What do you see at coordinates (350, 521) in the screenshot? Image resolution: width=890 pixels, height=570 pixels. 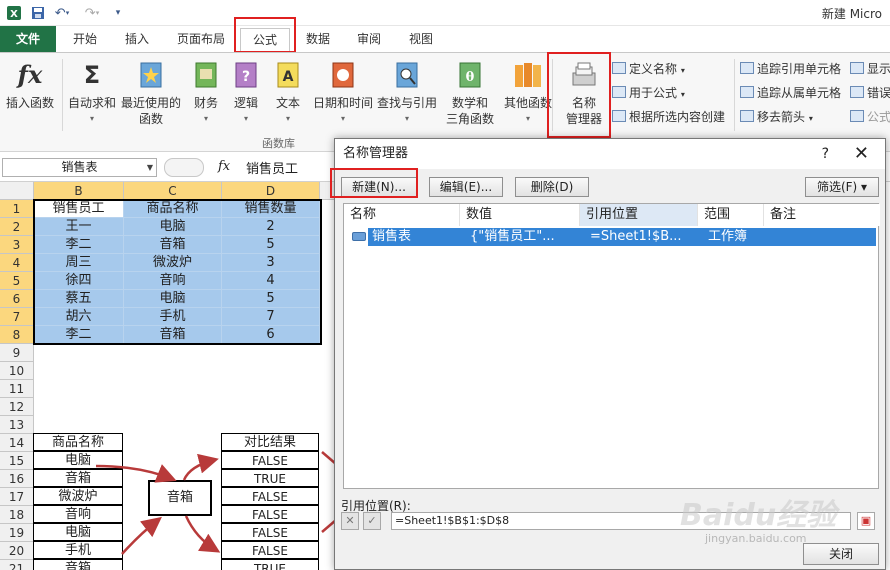 I see `cancel-edit-icon: ✕` at bounding box center [350, 521].